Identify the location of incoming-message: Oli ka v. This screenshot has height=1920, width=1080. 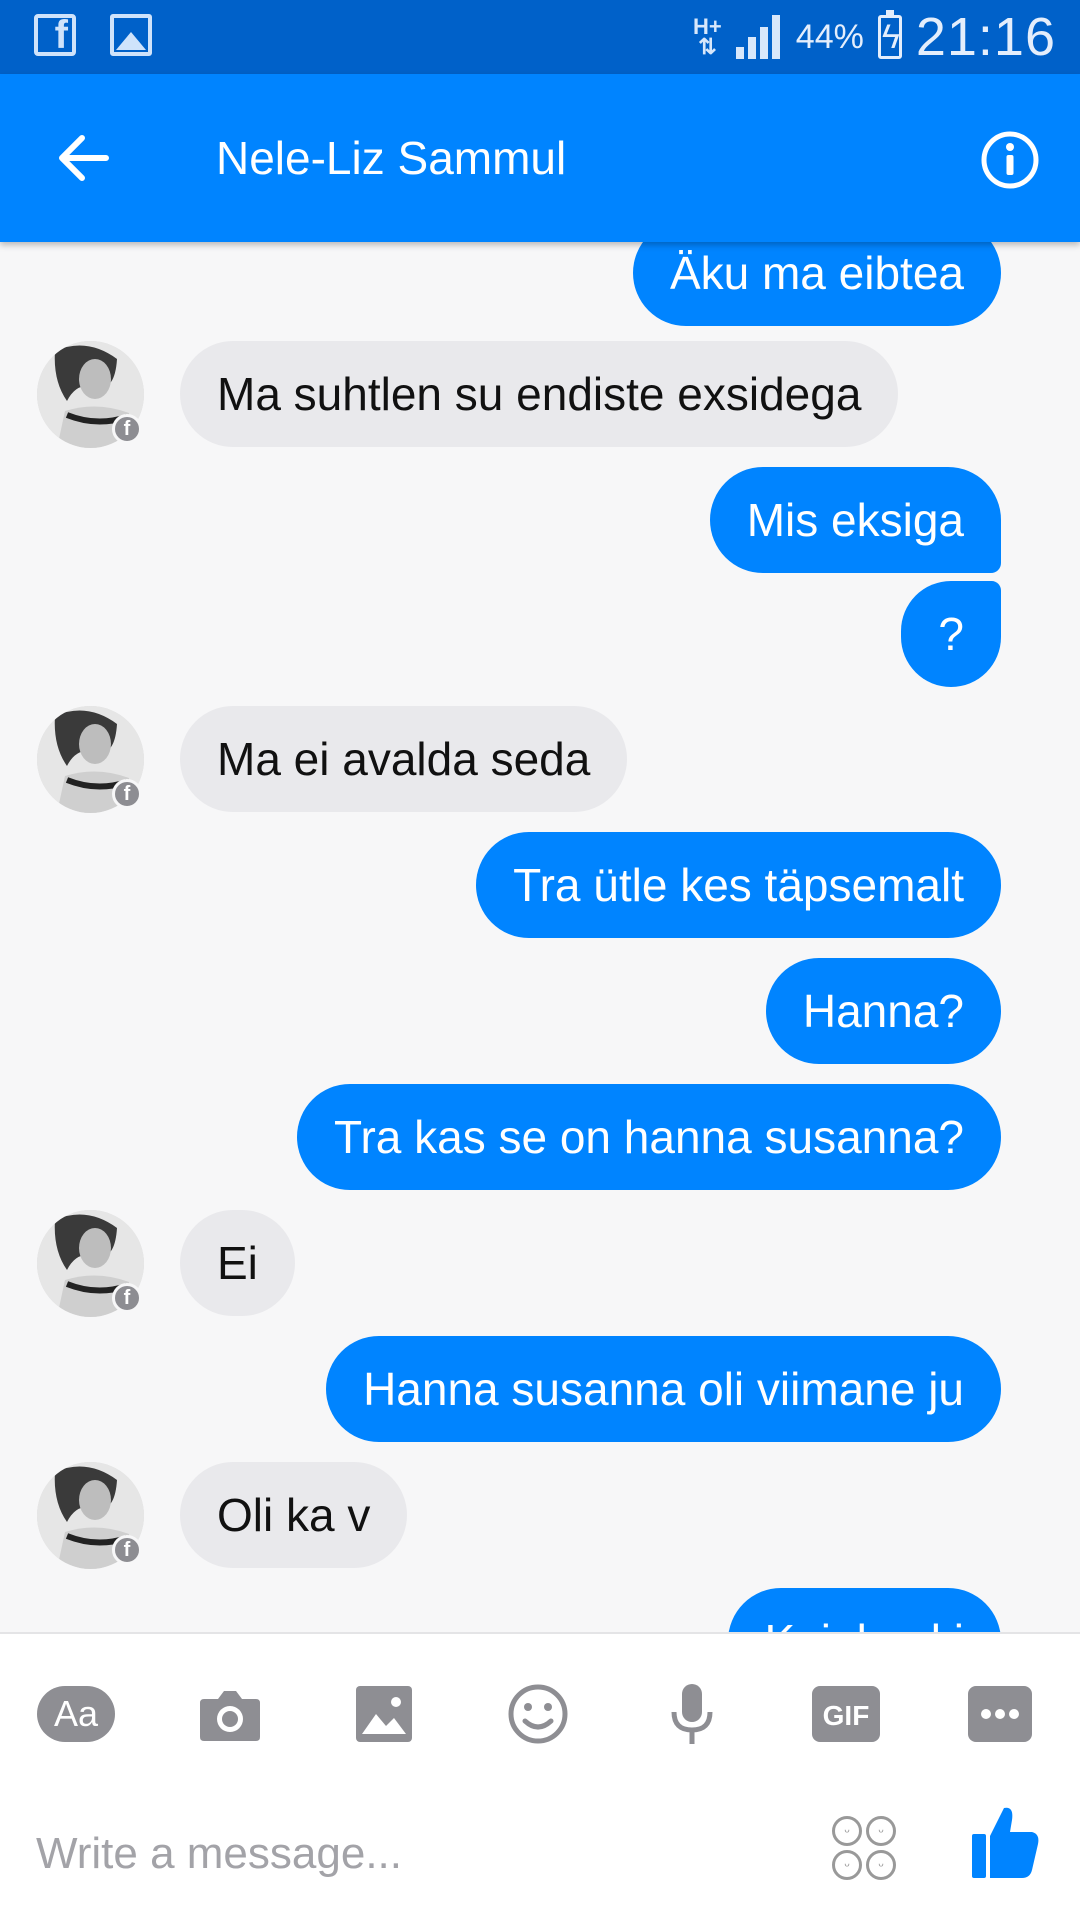
(294, 1515).